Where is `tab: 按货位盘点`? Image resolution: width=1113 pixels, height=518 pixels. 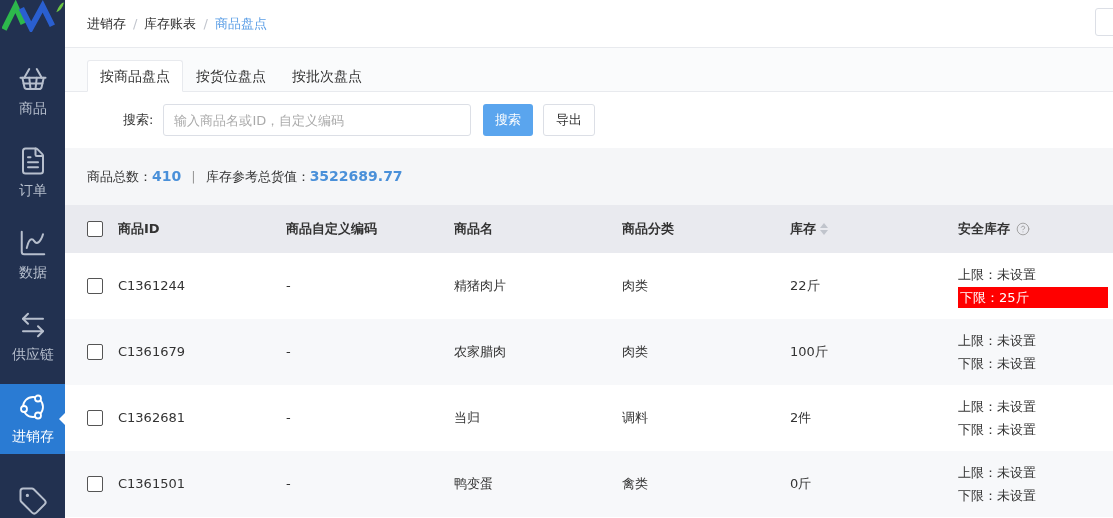
tab: 按货位盘点 is located at coordinates (231, 76).